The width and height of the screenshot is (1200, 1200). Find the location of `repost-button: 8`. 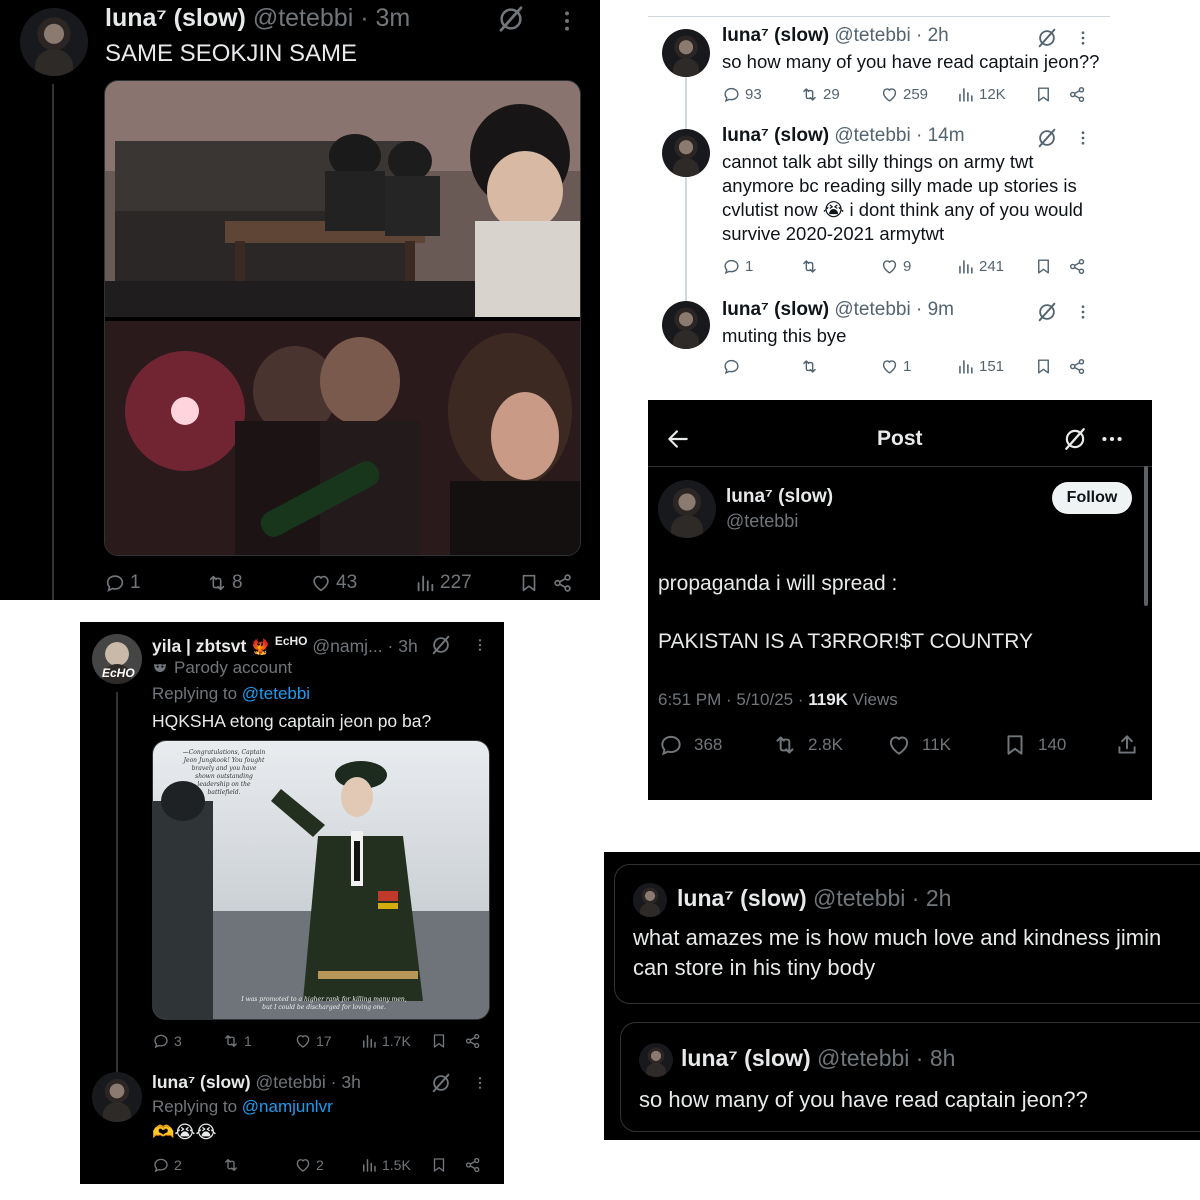

repost-button: 8 is located at coordinates (224, 583).